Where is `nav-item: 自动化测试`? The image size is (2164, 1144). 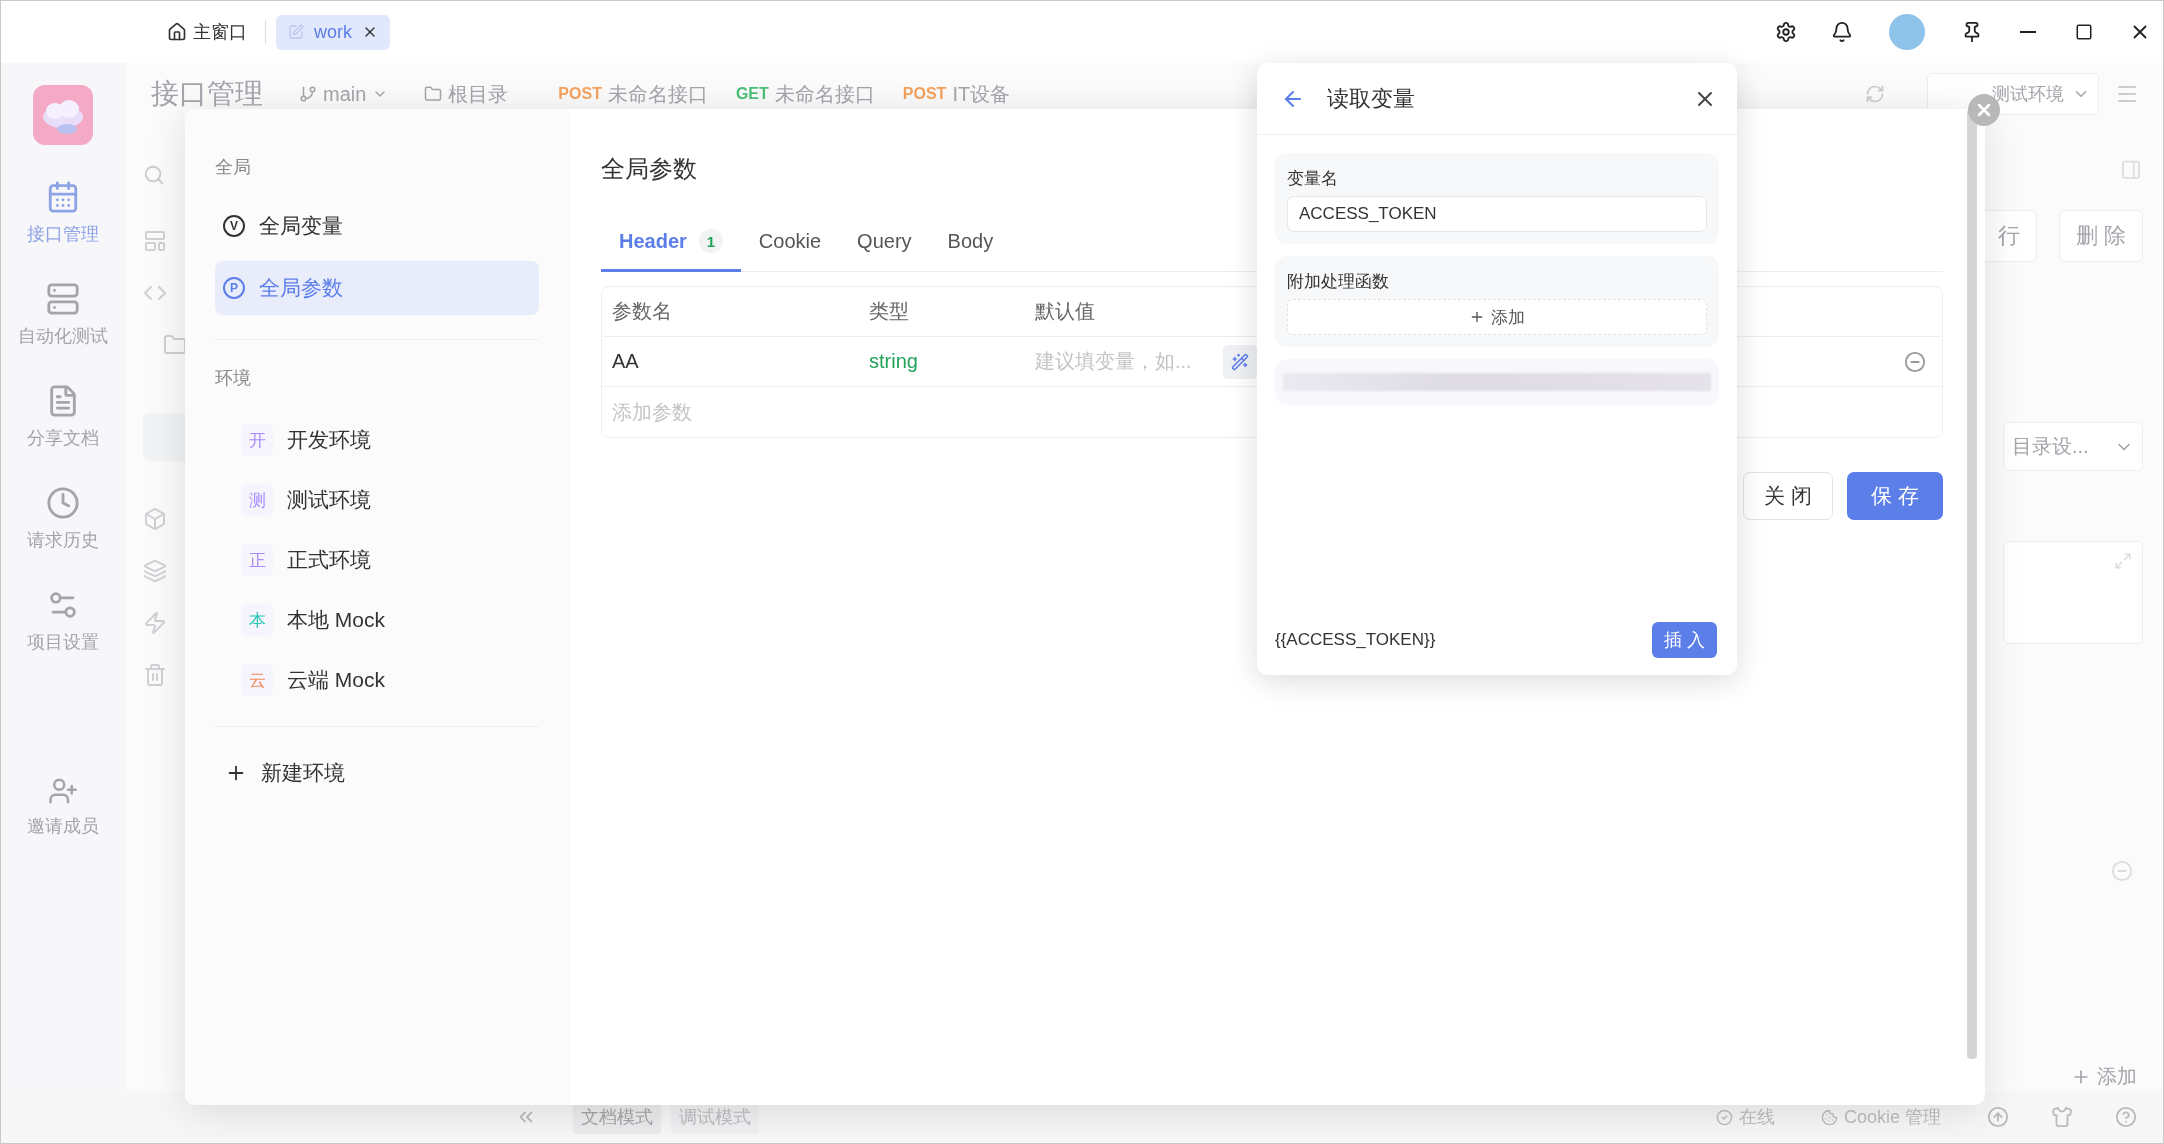
nav-item: 自动化测试 is located at coordinates (63, 315).